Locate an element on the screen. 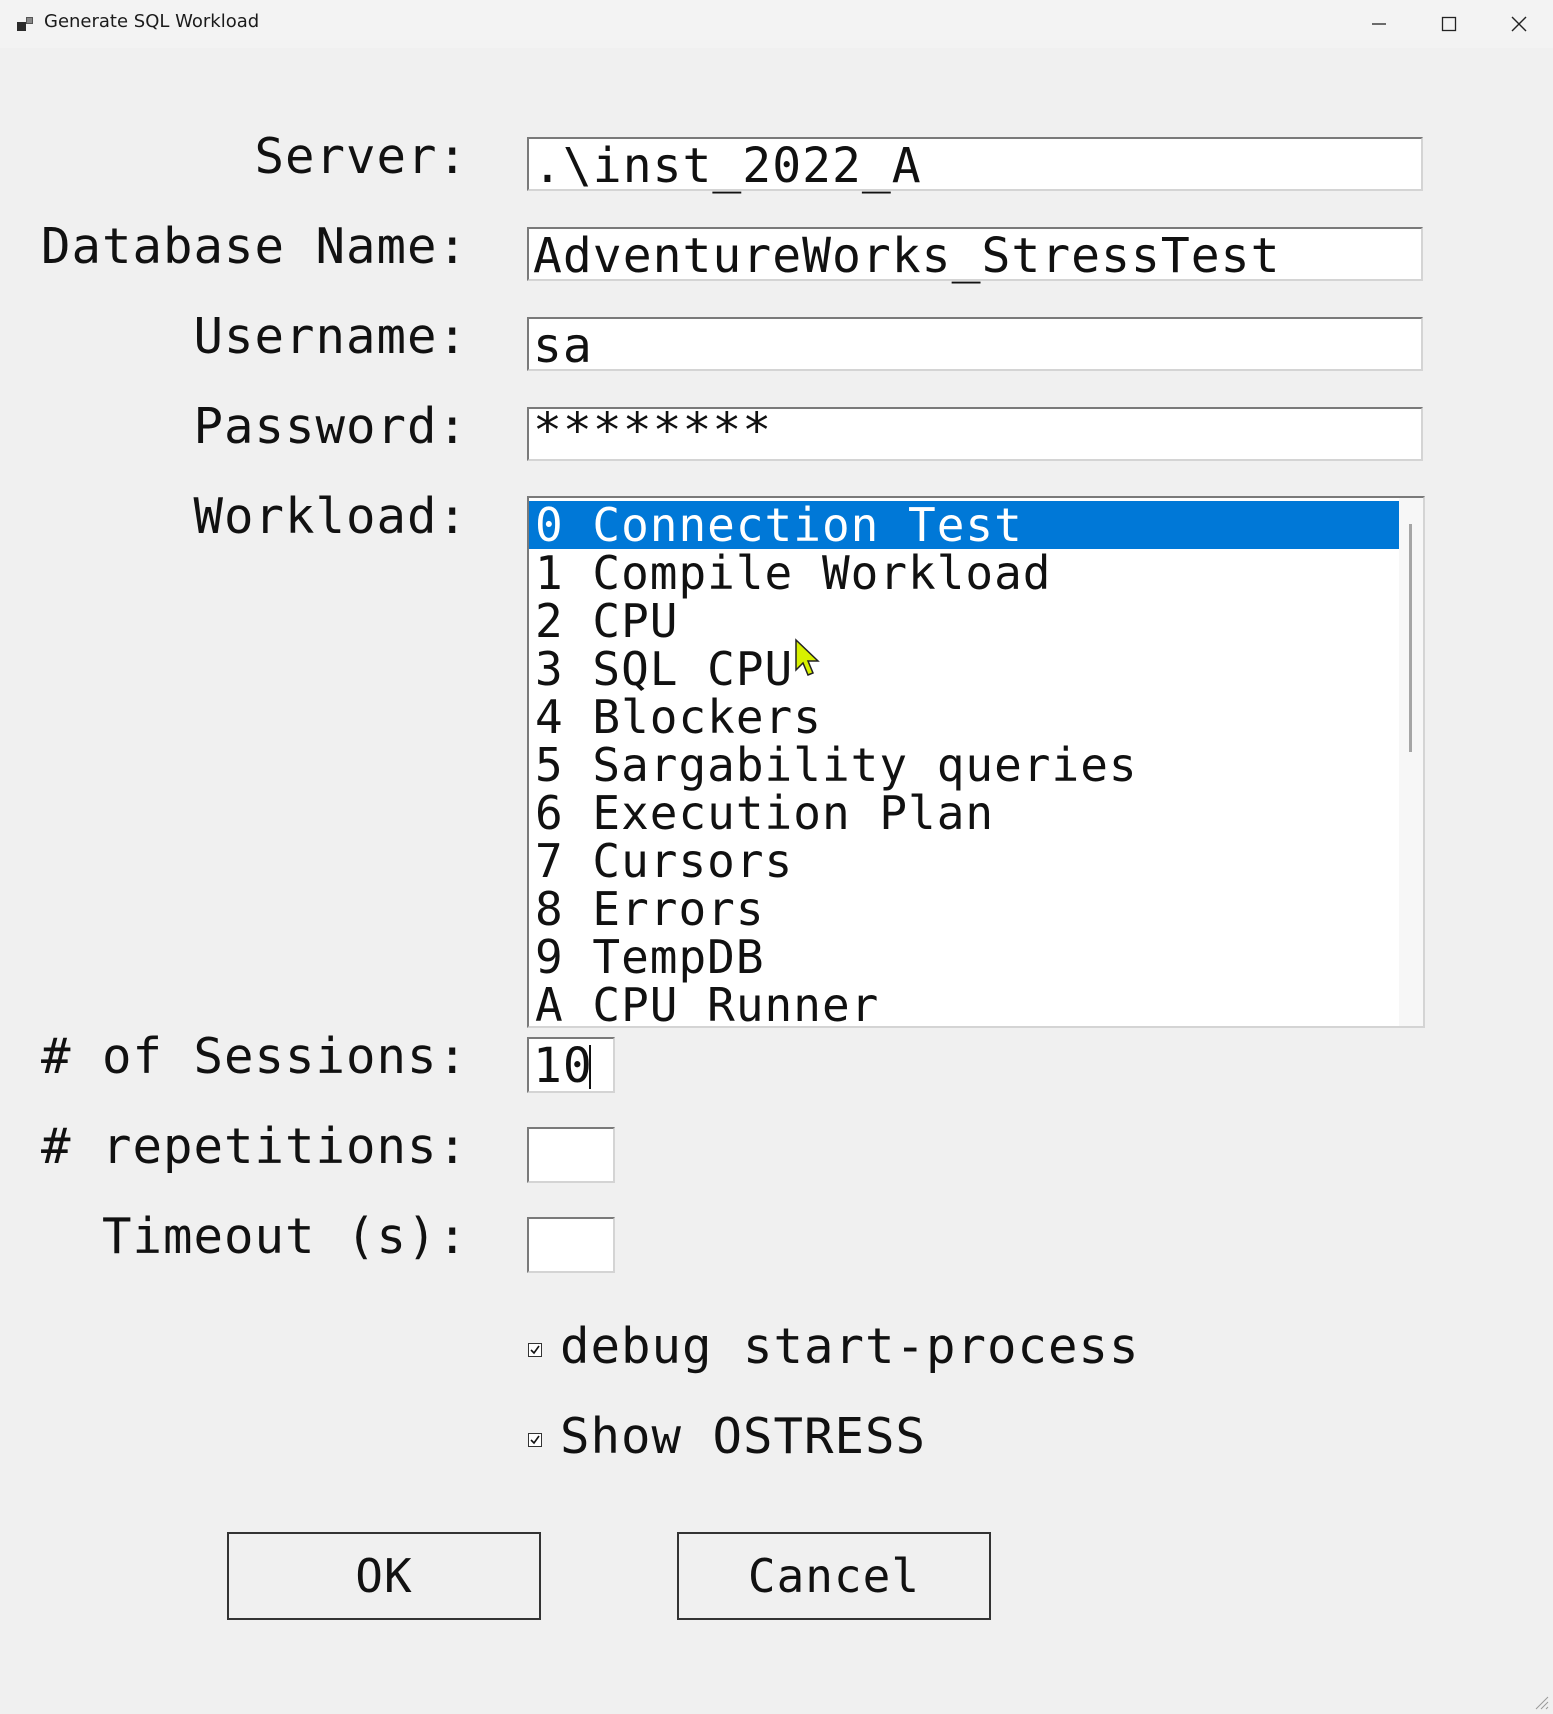  password-value: ******** is located at coordinates (653, 431).